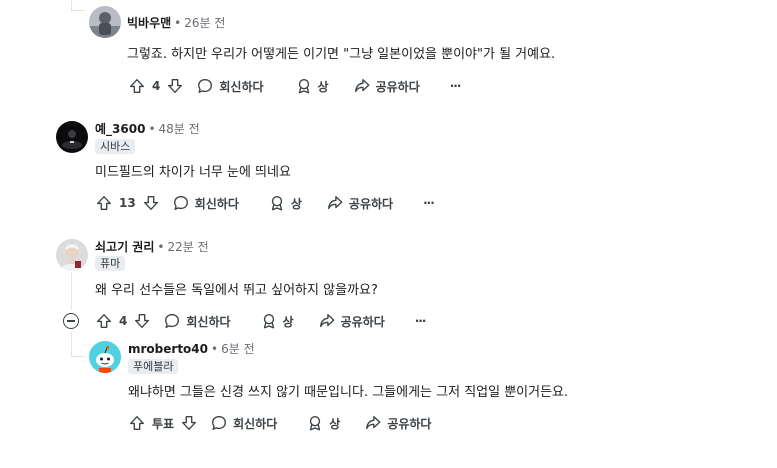  I want to click on comment-actions: 13 회신하다 상 공유하다 ···, so click(265, 203).